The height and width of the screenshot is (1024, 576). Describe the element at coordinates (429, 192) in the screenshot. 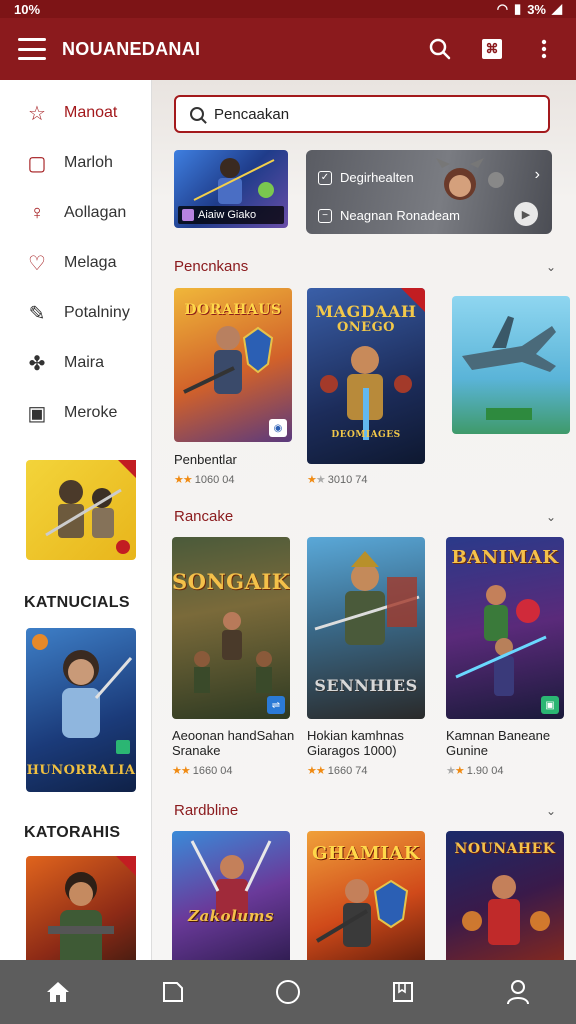

I see `promo-card-large: ✓ Degirhealten − Neagnan Ronadeam › ▶` at that location.